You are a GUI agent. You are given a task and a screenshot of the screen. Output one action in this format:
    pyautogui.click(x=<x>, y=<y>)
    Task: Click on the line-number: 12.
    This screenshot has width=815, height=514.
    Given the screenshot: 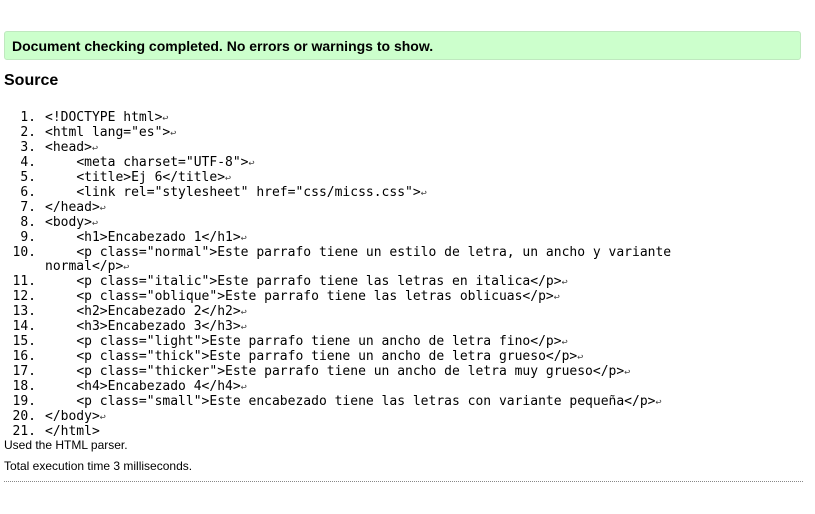 What is the action you would take?
    pyautogui.click(x=24, y=296)
    